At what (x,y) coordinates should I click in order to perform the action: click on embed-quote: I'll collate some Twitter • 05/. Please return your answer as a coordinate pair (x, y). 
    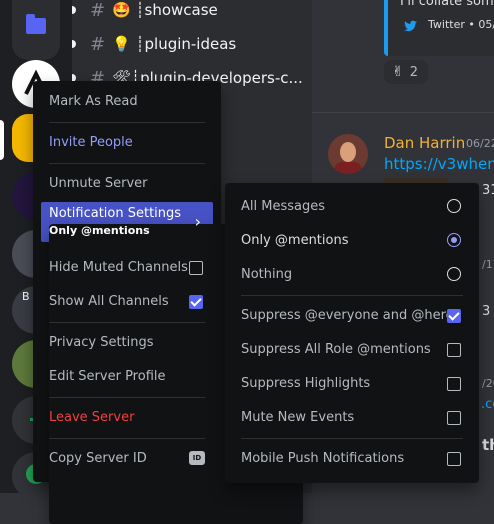
    Looking at the image, I should click on (439, 28).